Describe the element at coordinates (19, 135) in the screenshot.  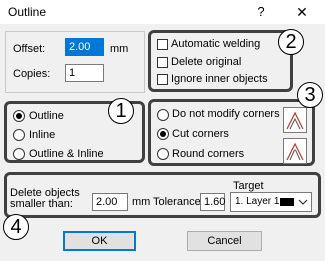
I see `radio-inline` at that location.